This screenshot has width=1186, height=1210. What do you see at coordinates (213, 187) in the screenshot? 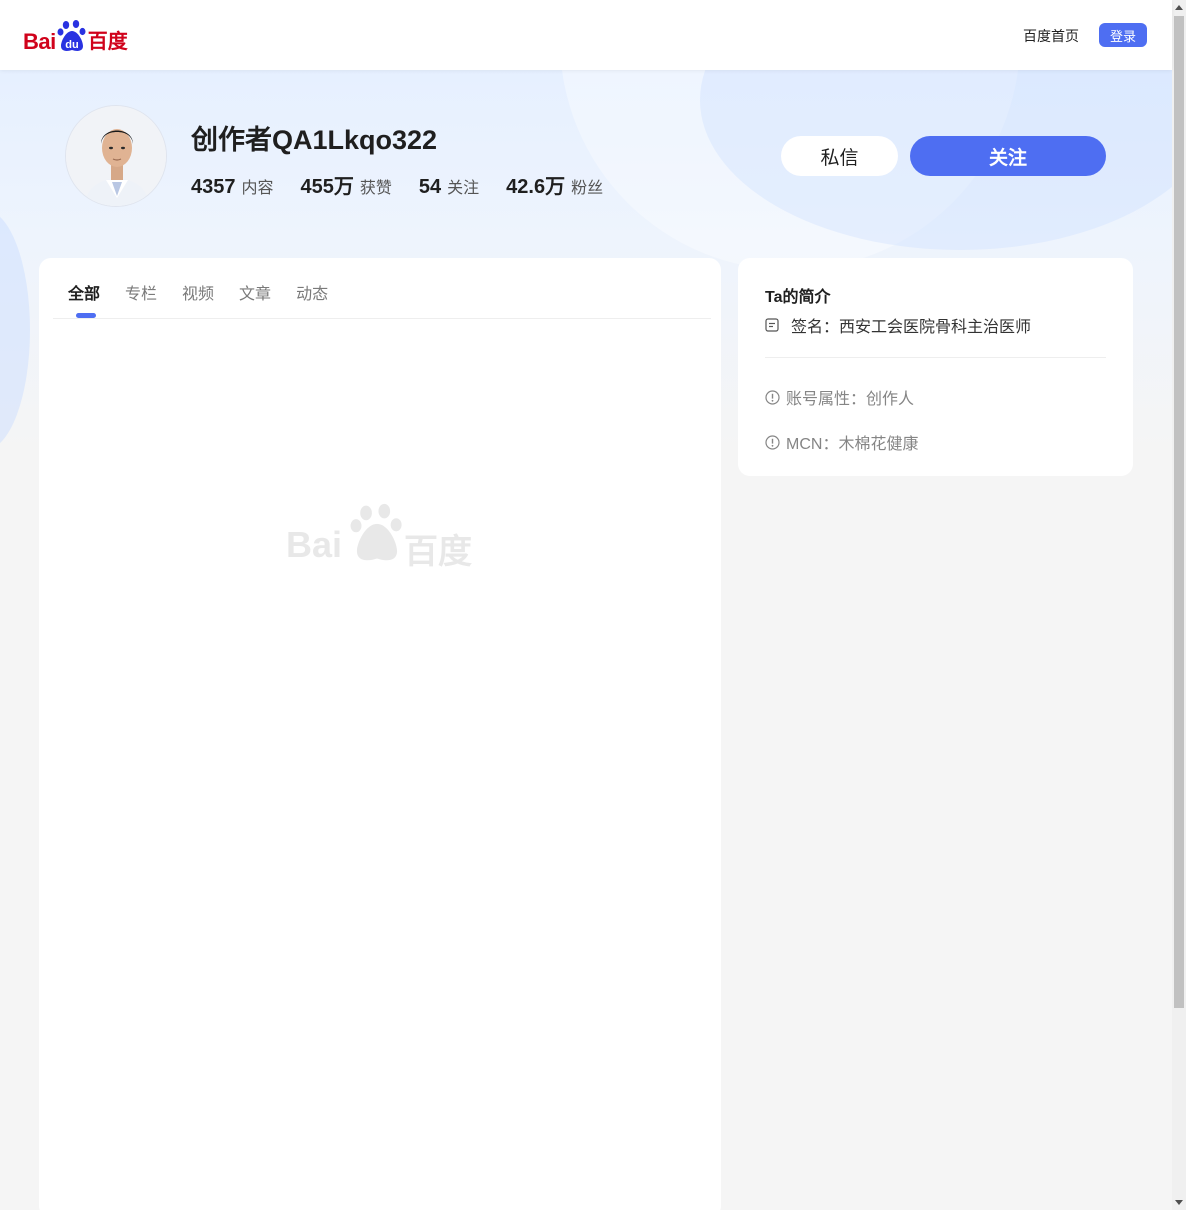
I see `stat-number: 4357` at bounding box center [213, 187].